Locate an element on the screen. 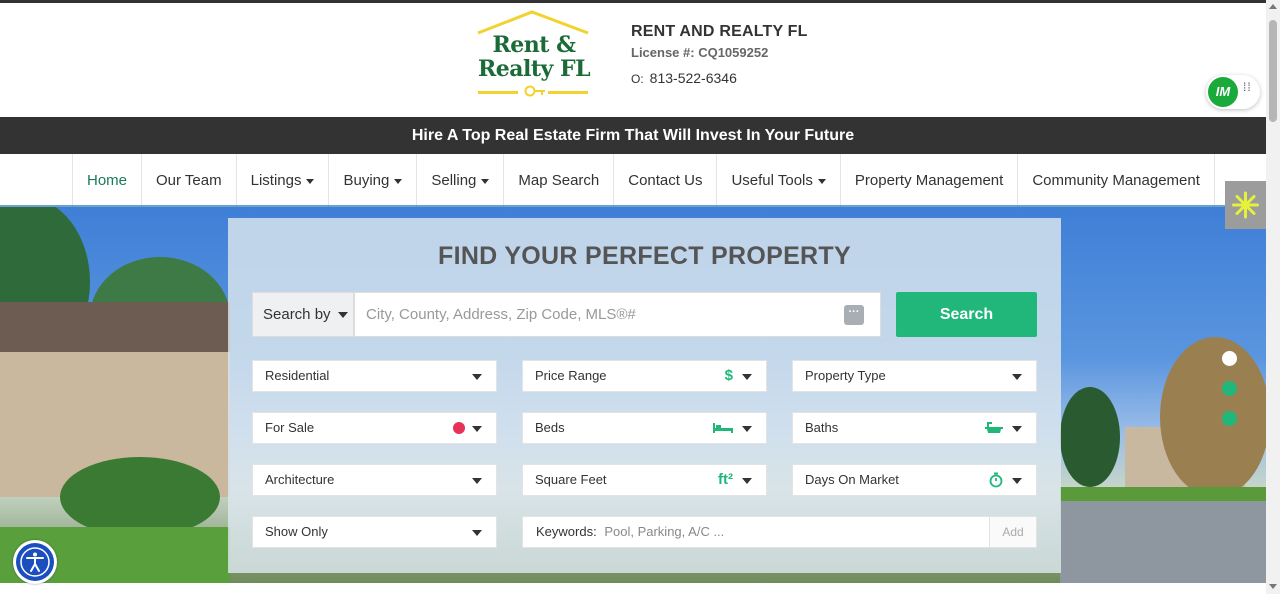 The width and height of the screenshot is (1280, 594). for-sale-dropdown: For Sale is located at coordinates (374, 428).